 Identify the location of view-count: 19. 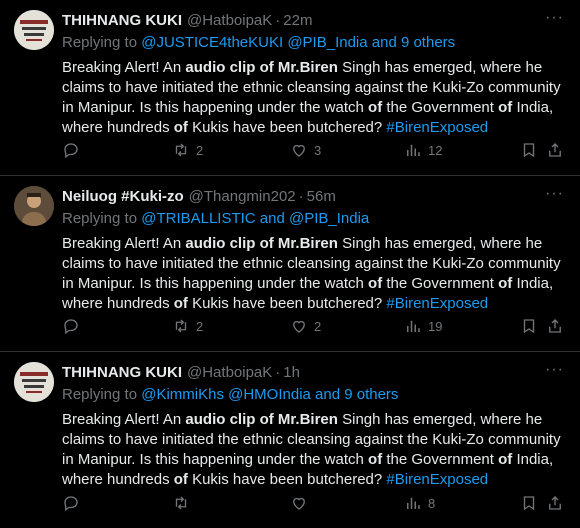
(435, 326).